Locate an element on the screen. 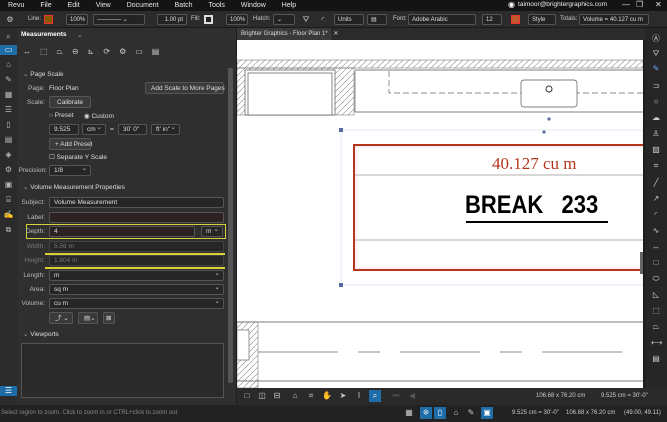 This screenshot has width=667, height=422. page-scale-header: Page Scale is located at coordinates (43, 74).